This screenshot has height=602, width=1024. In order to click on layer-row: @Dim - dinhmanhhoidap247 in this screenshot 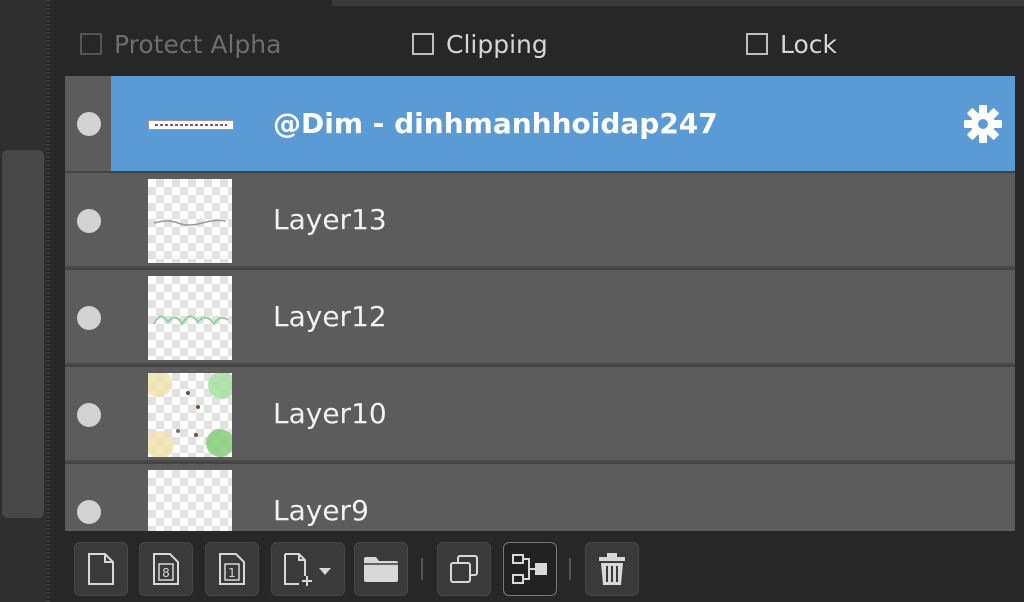, I will do `click(540, 123)`.